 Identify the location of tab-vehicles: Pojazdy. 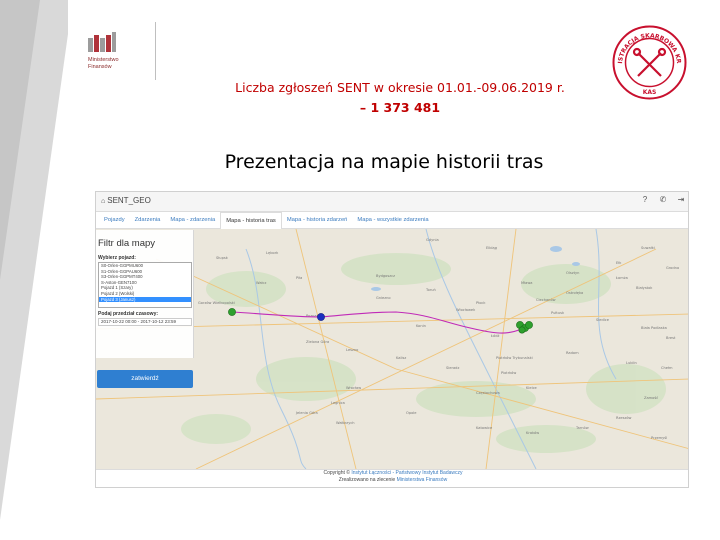
(114, 220).